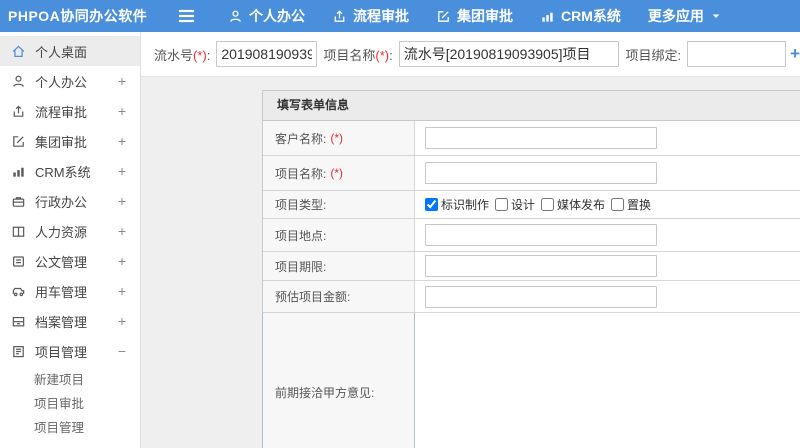  Describe the element at coordinates (70, 231) in the screenshot. I see `sidebar-item-human-resources: 人力资源 +` at that location.